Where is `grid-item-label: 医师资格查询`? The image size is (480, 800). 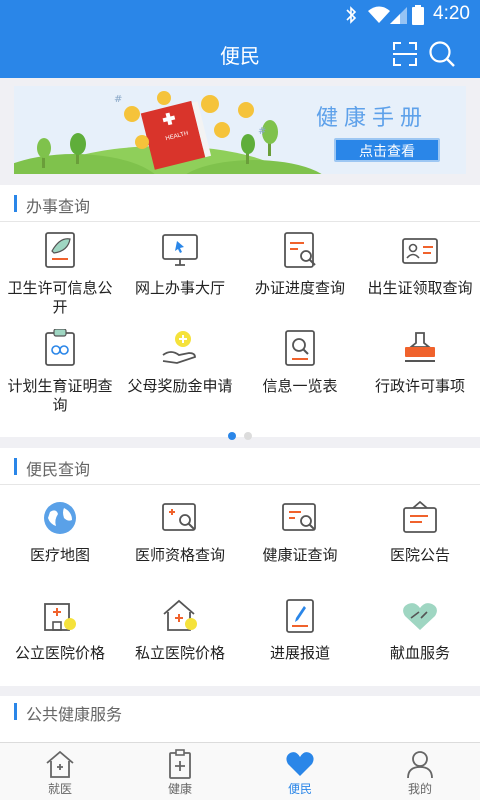 grid-item-label: 医师资格查询 is located at coordinates (179, 555).